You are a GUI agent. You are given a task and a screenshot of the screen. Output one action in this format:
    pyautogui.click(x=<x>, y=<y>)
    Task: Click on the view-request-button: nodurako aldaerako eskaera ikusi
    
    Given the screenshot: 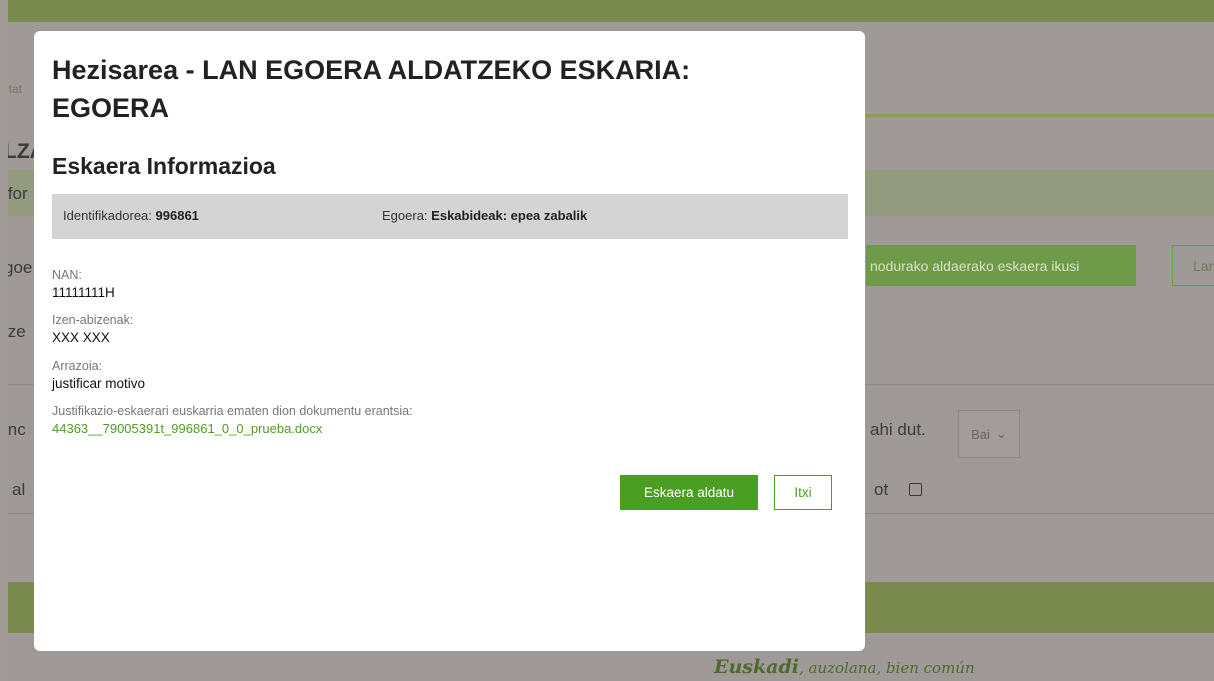 What is the action you would take?
    pyautogui.click(x=1001, y=265)
    